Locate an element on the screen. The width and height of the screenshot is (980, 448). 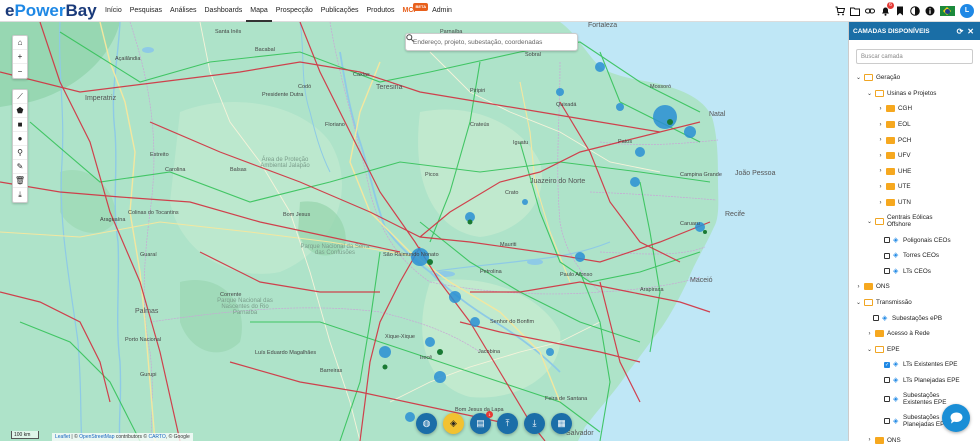
epowerbay-logo: e Power Bay is located at coordinates (50, 11).